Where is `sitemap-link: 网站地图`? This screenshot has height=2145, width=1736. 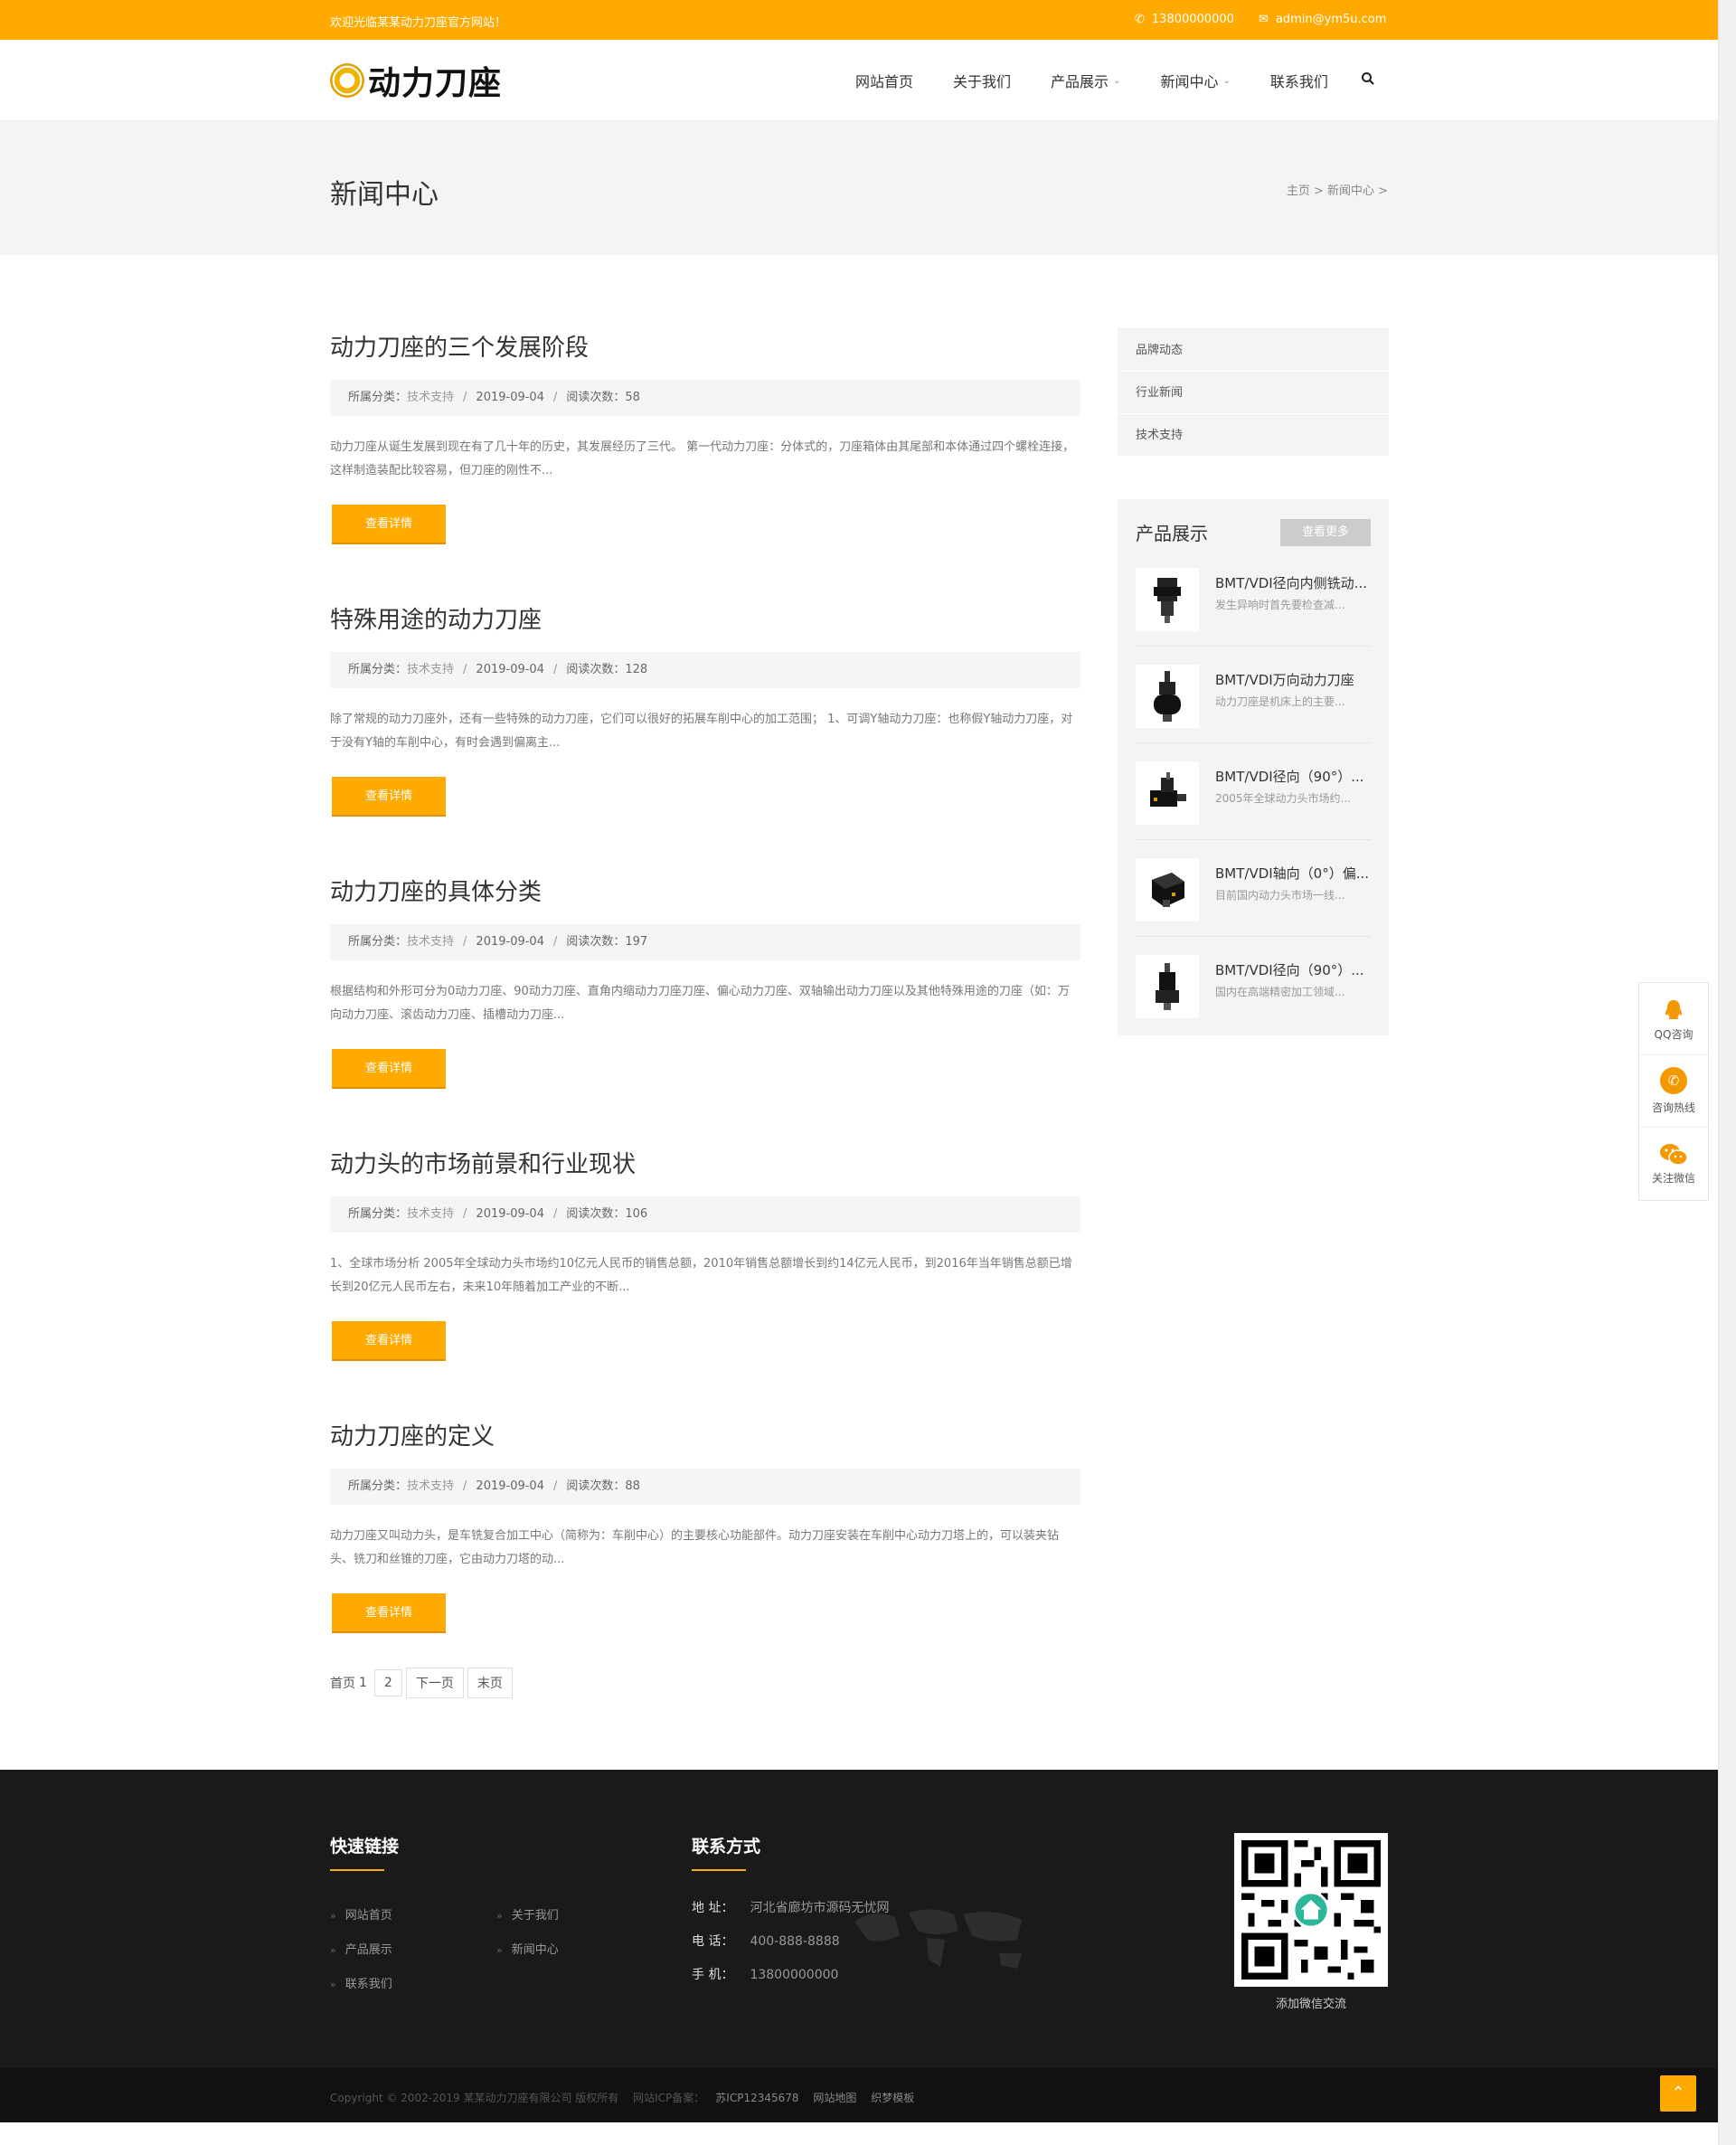 sitemap-link: 网站地图 is located at coordinates (834, 2098).